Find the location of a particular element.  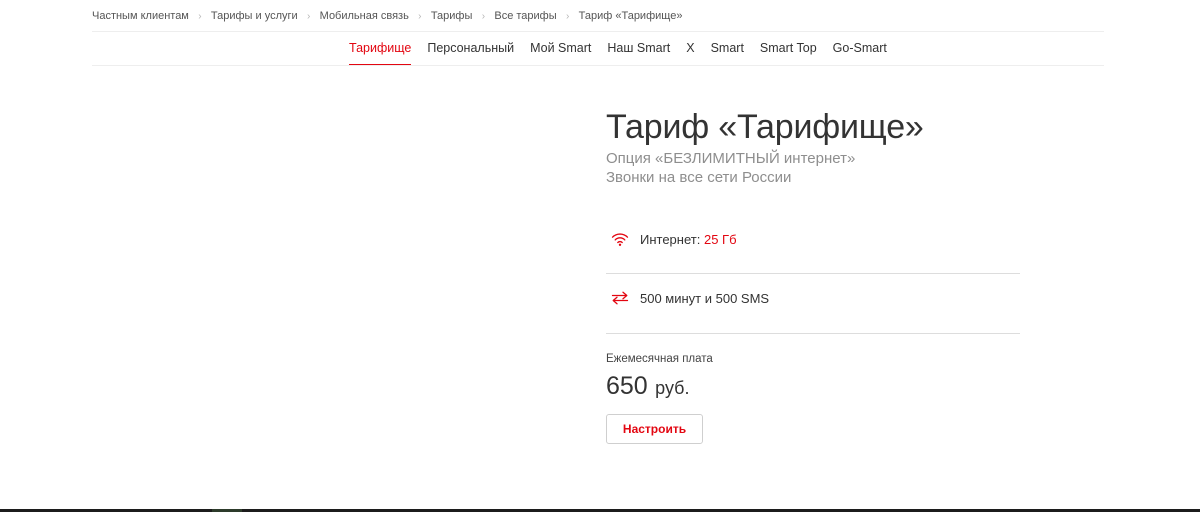

price-currency: руб. is located at coordinates (672, 388).